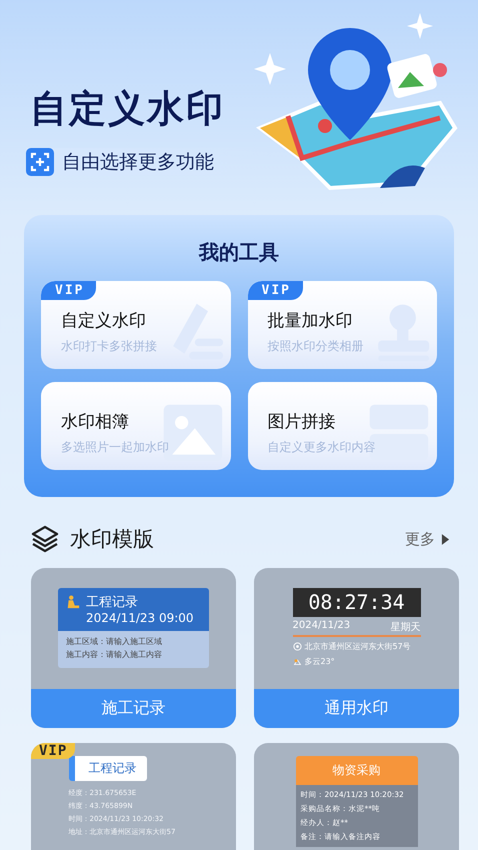  What do you see at coordinates (357, 770) in the screenshot?
I see `preview-title: 物资采购` at bounding box center [357, 770].